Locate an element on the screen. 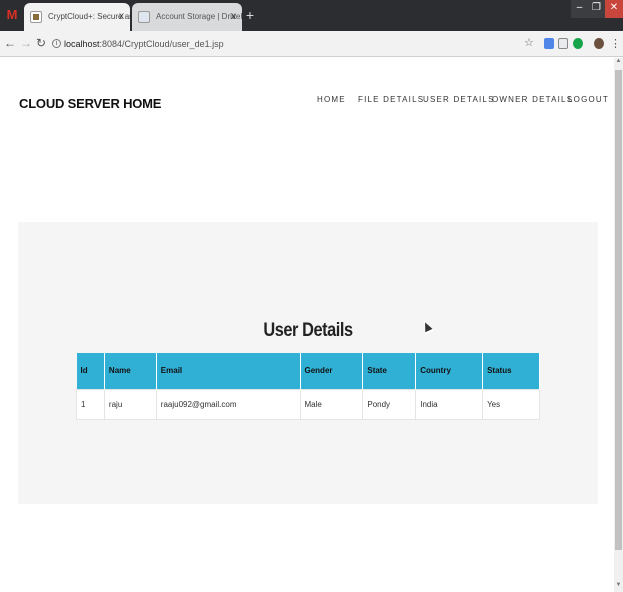 Image resolution: width=623 pixels, height=592 pixels. translate-extension-icon is located at coordinates (549, 43).